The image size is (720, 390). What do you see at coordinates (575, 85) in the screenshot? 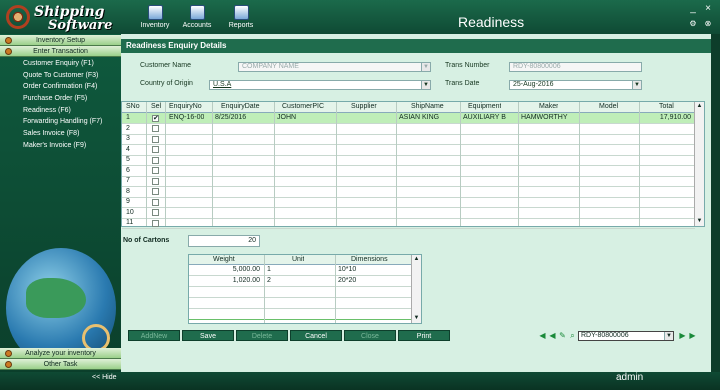
I see `trans-date-field: 25-Aug-2016 ▼` at bounding box center [575, 85].